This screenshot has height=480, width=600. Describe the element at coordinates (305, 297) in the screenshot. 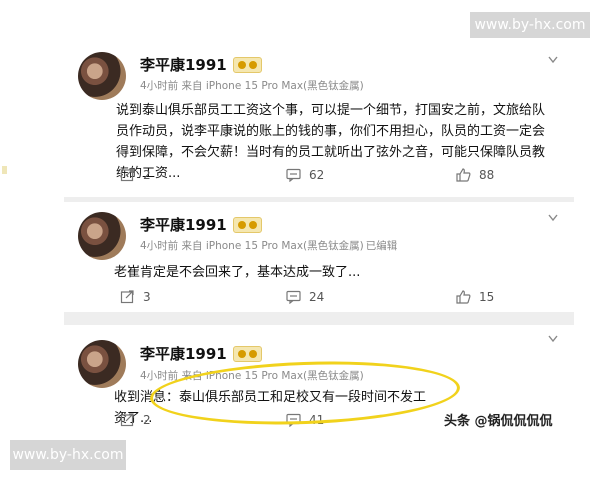

I see `comment-button: 24` at that location.